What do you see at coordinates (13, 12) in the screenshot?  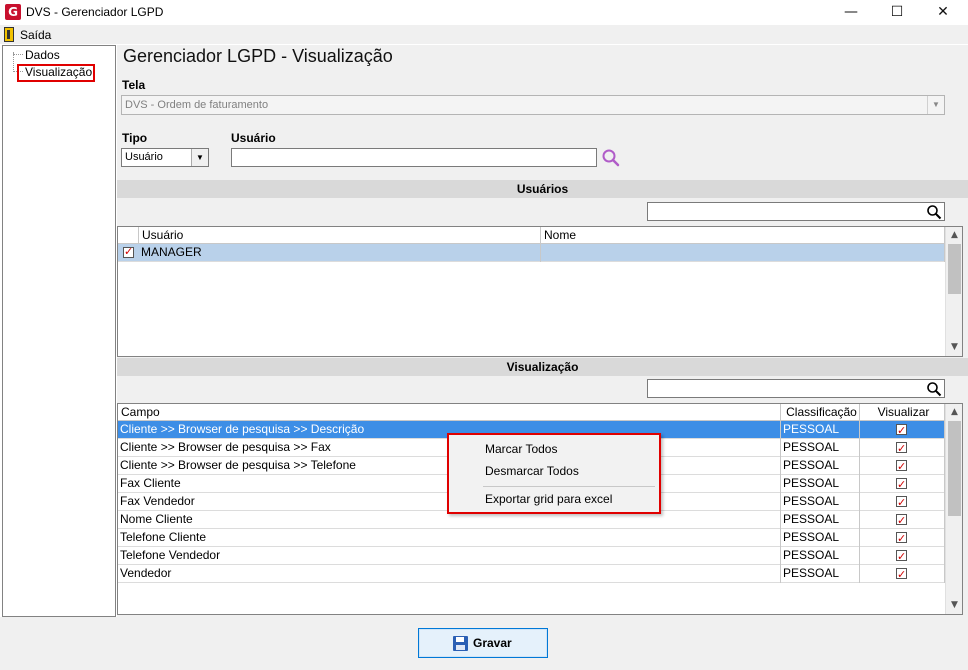 I see `app-logo-icon: G` at bounding box center [13, 12].